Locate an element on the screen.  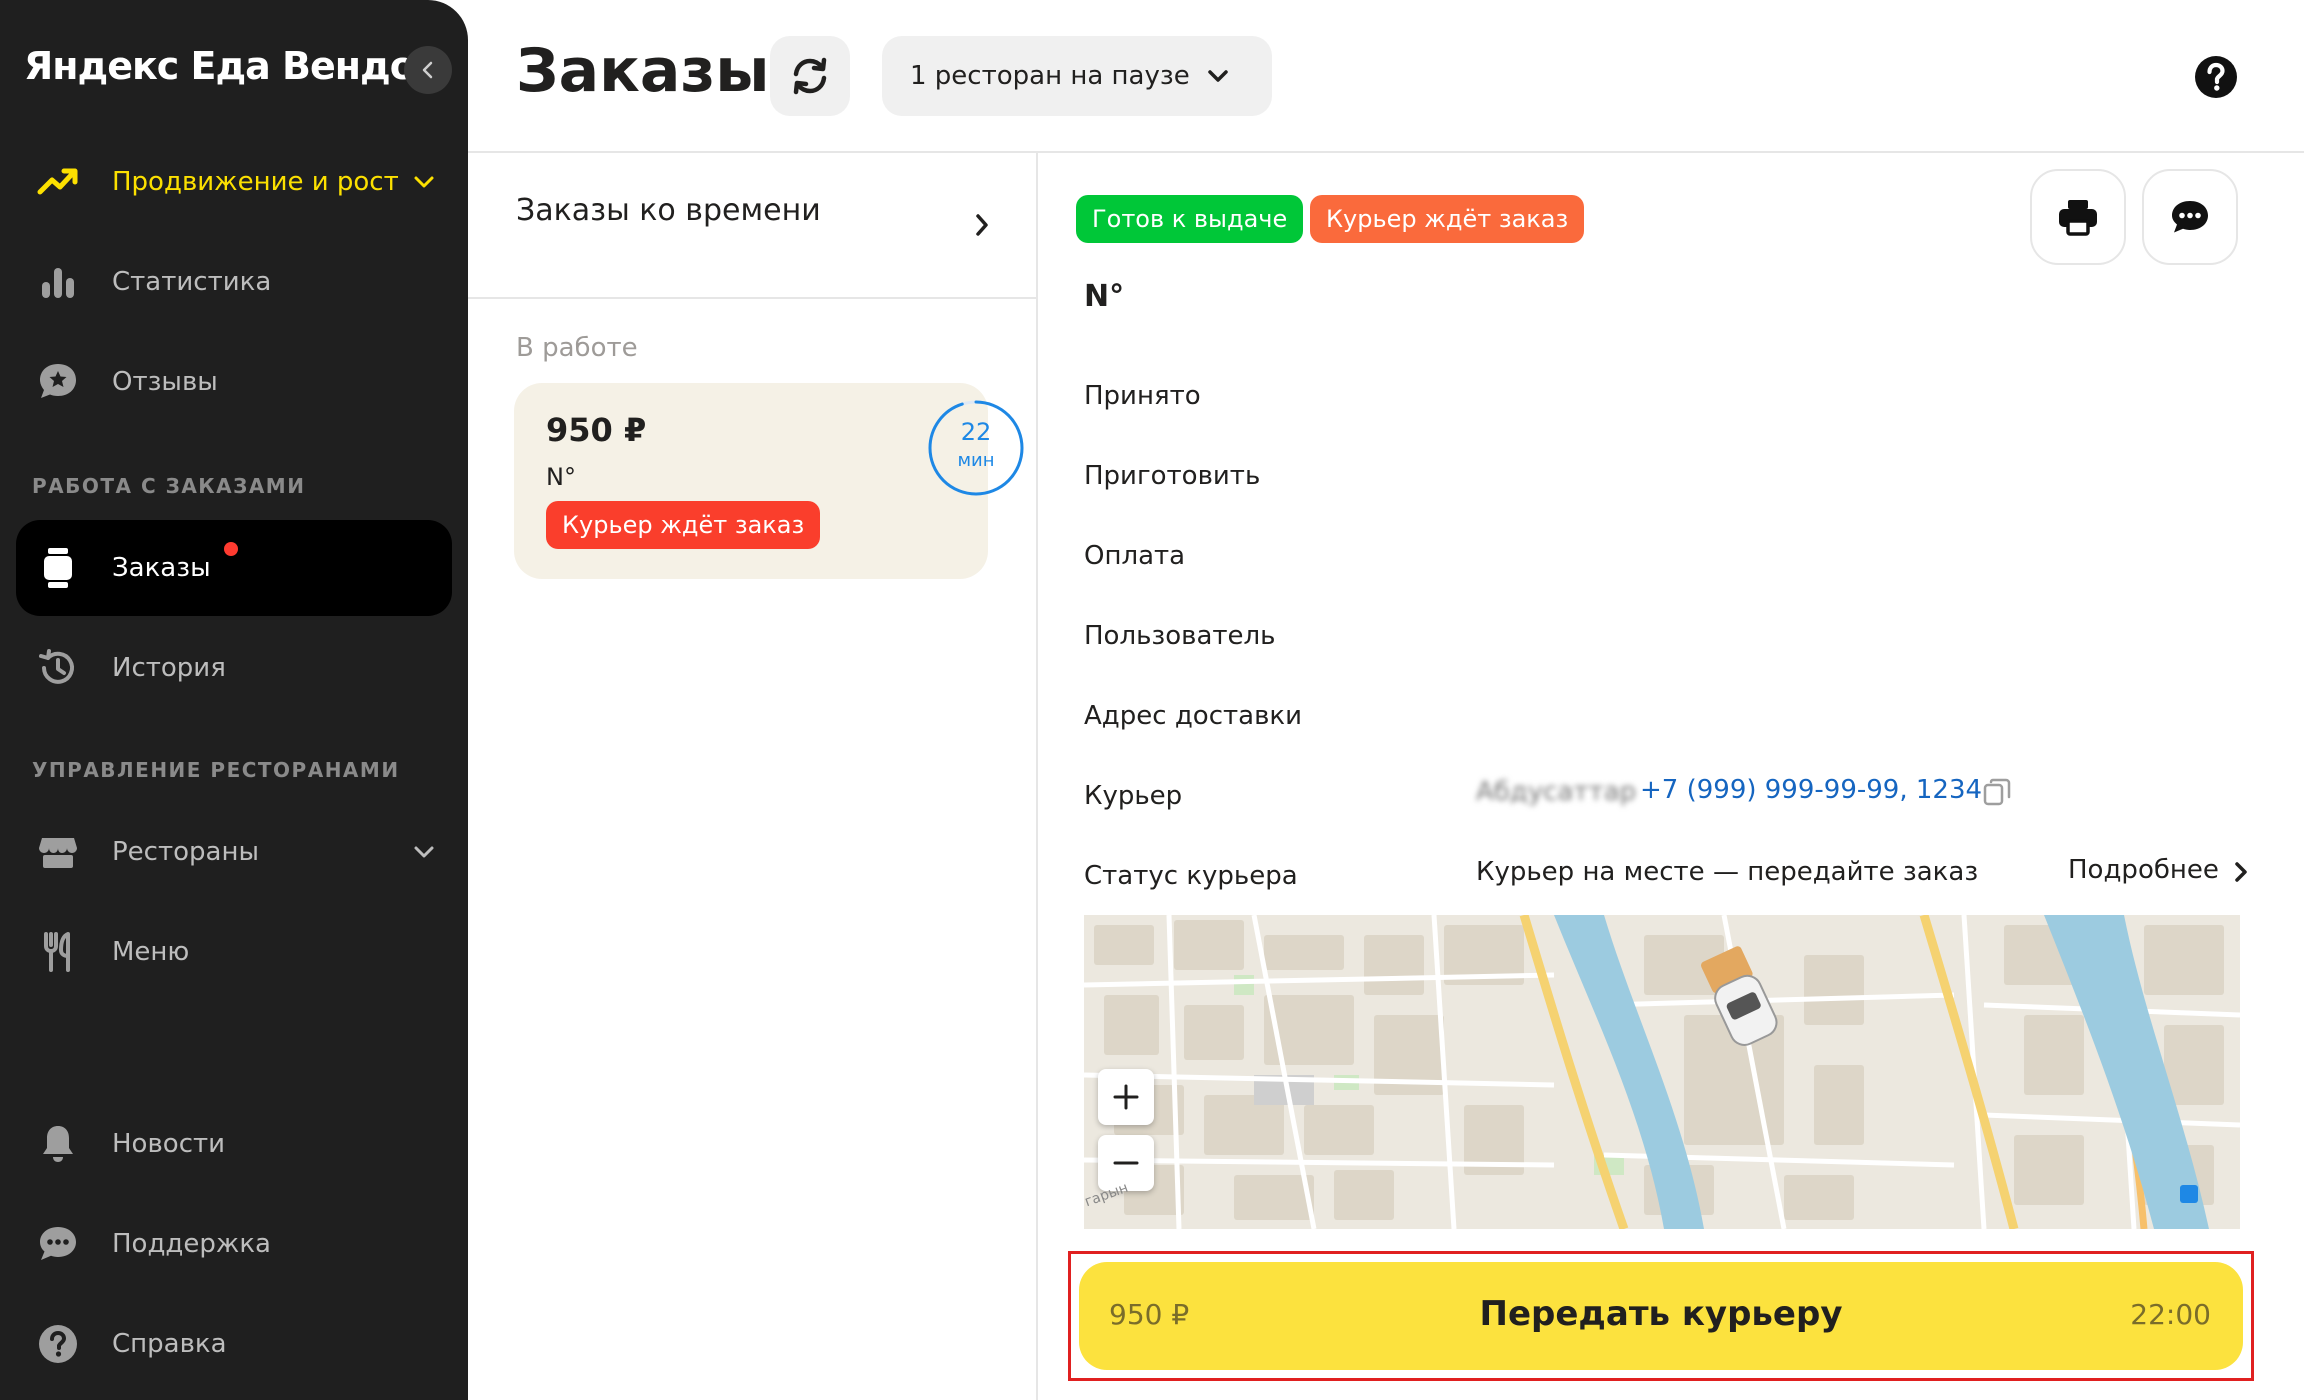
chat-button is located at coordinates (2190, 217).